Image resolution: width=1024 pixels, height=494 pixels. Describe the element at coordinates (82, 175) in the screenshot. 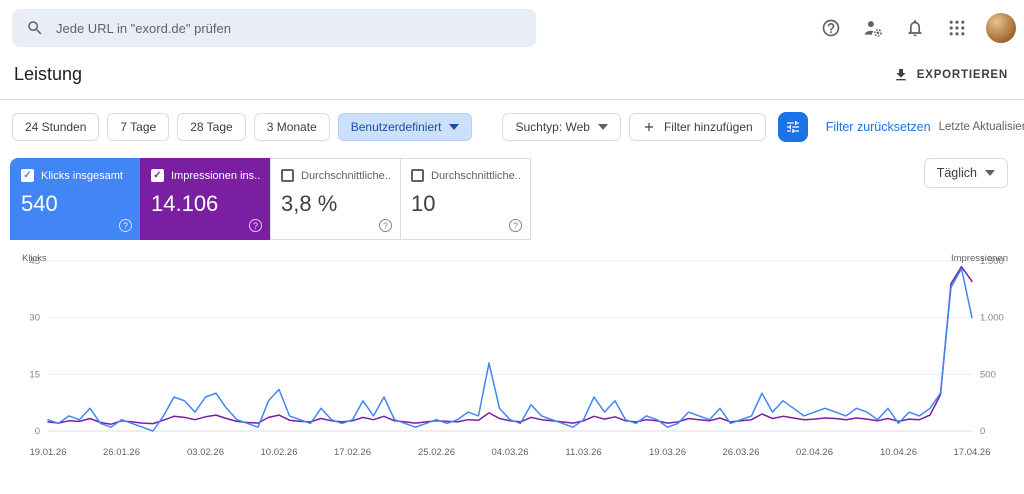

I see `metric-label: Klicks insgesamt` at that location.